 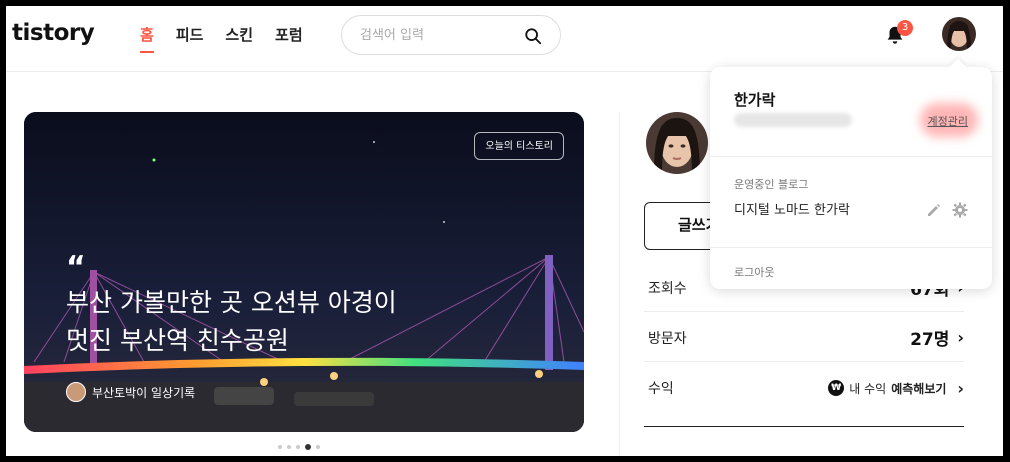 I want to click on quote-icon: “, so click(x=76, y=267).